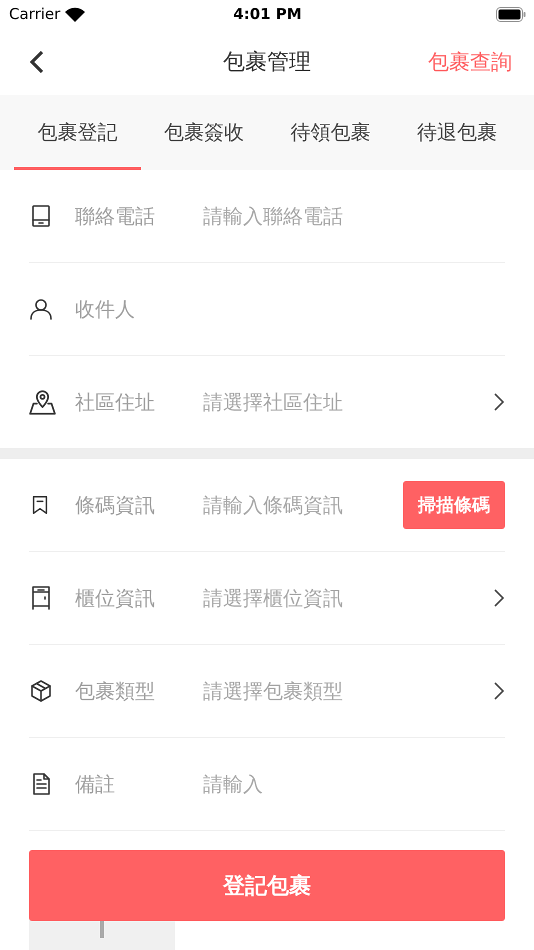 This screenshot has height=950, width=534. Describe the element at coordinates (105, 309) in the screenshot. I see `field-label: 收件人` at that location.